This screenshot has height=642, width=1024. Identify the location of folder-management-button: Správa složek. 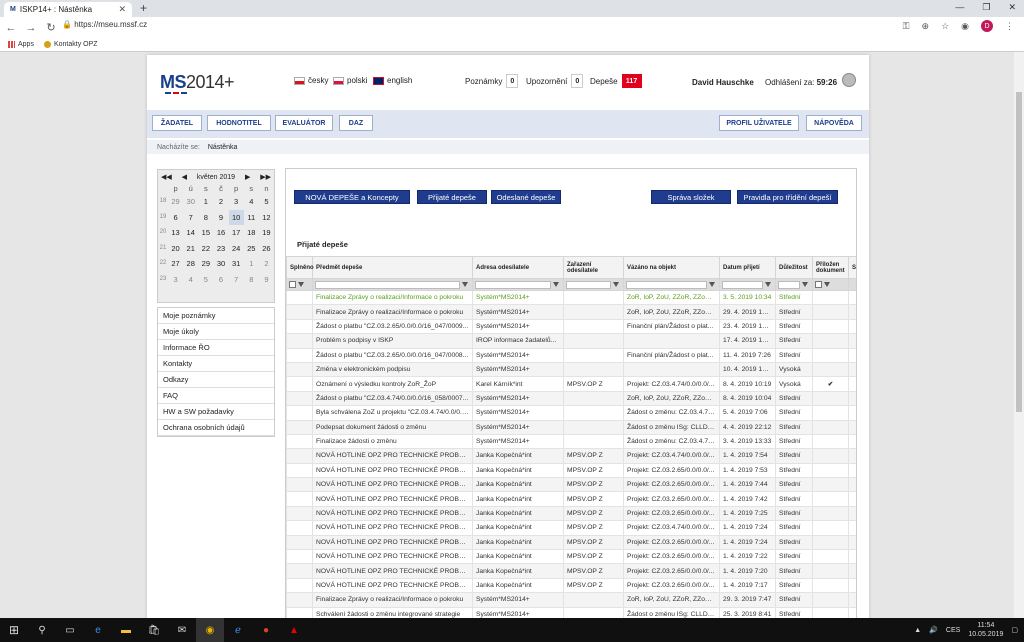
(691, 197).